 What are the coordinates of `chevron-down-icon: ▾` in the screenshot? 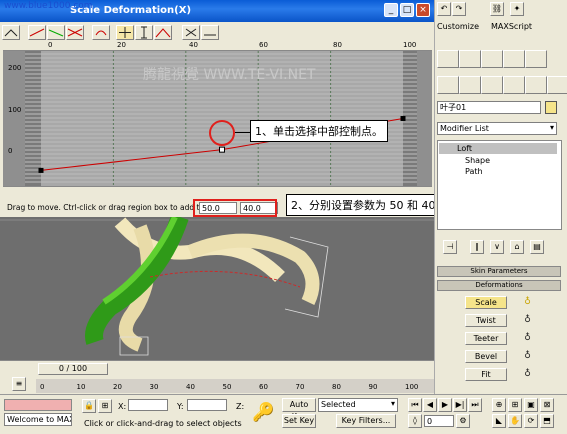 It's located at (392, 403).